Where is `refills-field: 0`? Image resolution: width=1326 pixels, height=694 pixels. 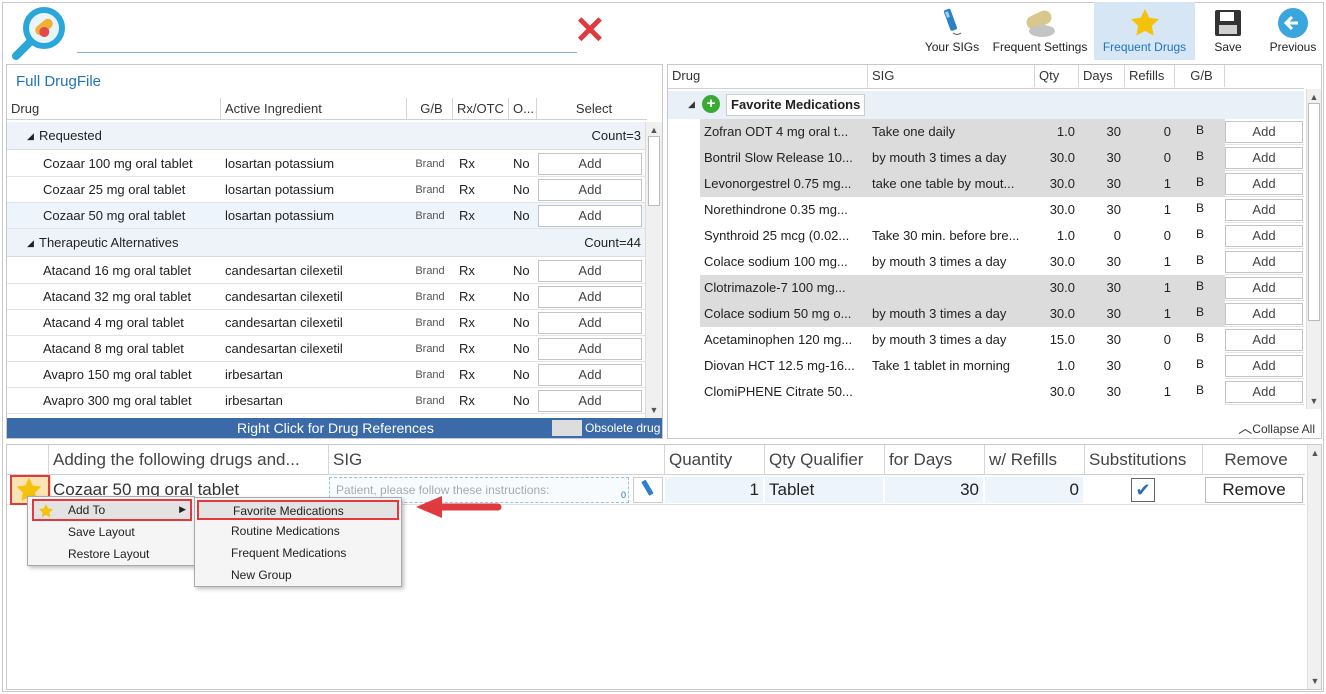
refills-field: 0 is located at coordinates (1034, 490).